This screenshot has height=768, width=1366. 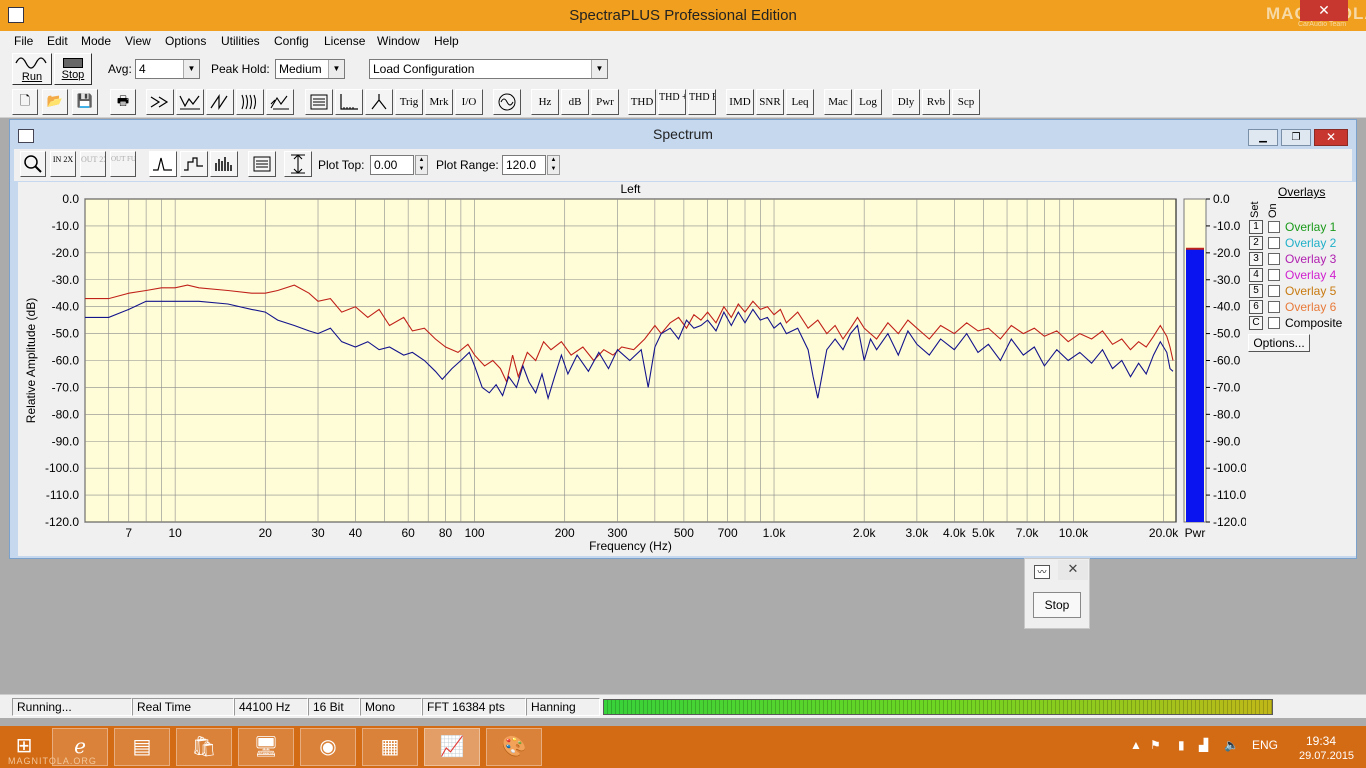 I want to click on fast-forward-icon, so click(x=160, y=102).